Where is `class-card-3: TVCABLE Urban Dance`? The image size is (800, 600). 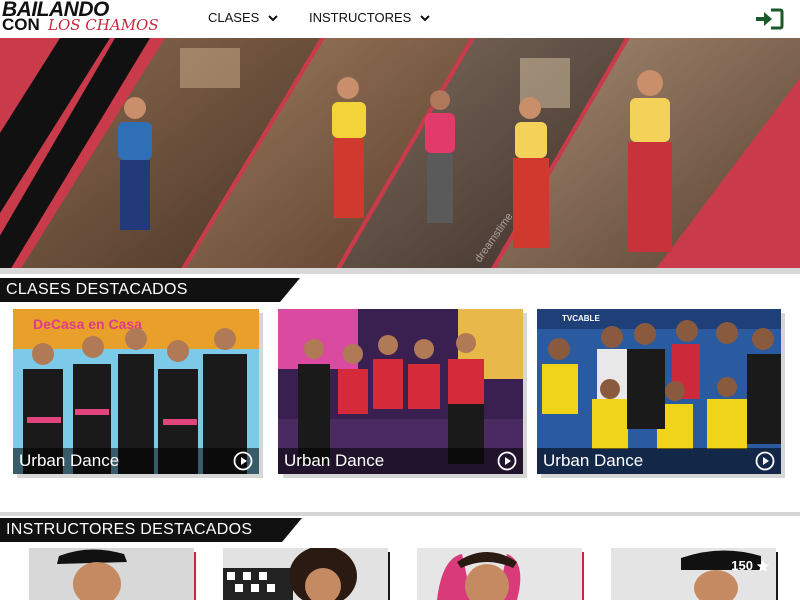 class-card-3: TVCABLE Urban Dance is located at coordinates (659, 391).